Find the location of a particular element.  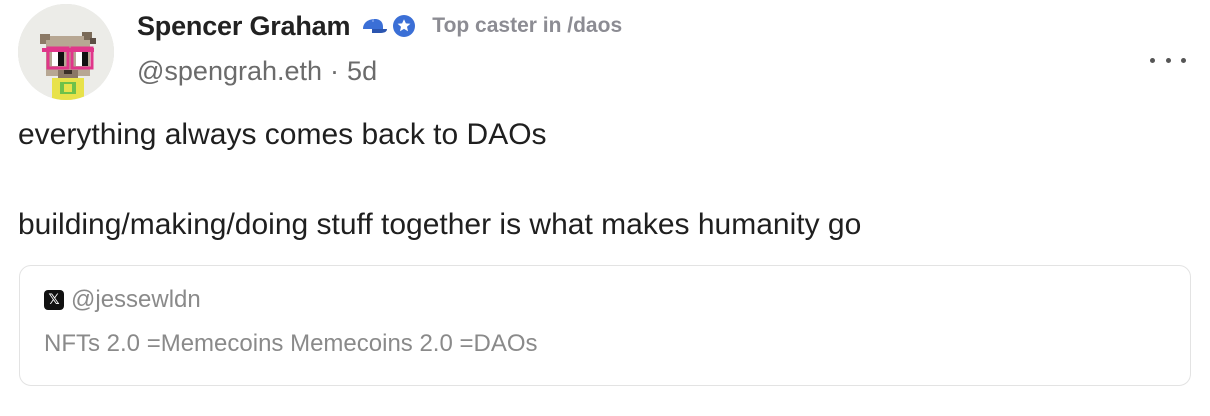

more-options-button is located at coordinates (1168, 60).